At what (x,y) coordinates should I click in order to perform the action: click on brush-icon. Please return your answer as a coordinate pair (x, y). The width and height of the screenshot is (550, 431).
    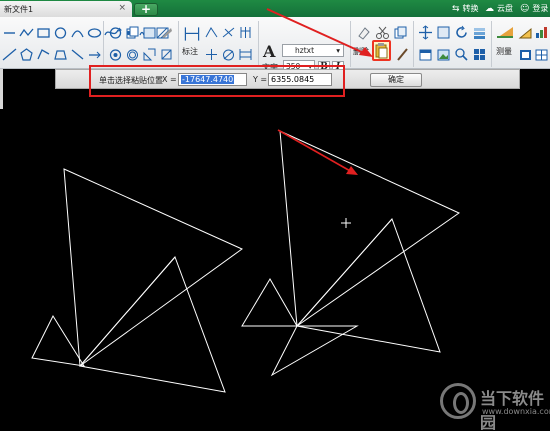
    Looking at the image, I should click on (402, 54).